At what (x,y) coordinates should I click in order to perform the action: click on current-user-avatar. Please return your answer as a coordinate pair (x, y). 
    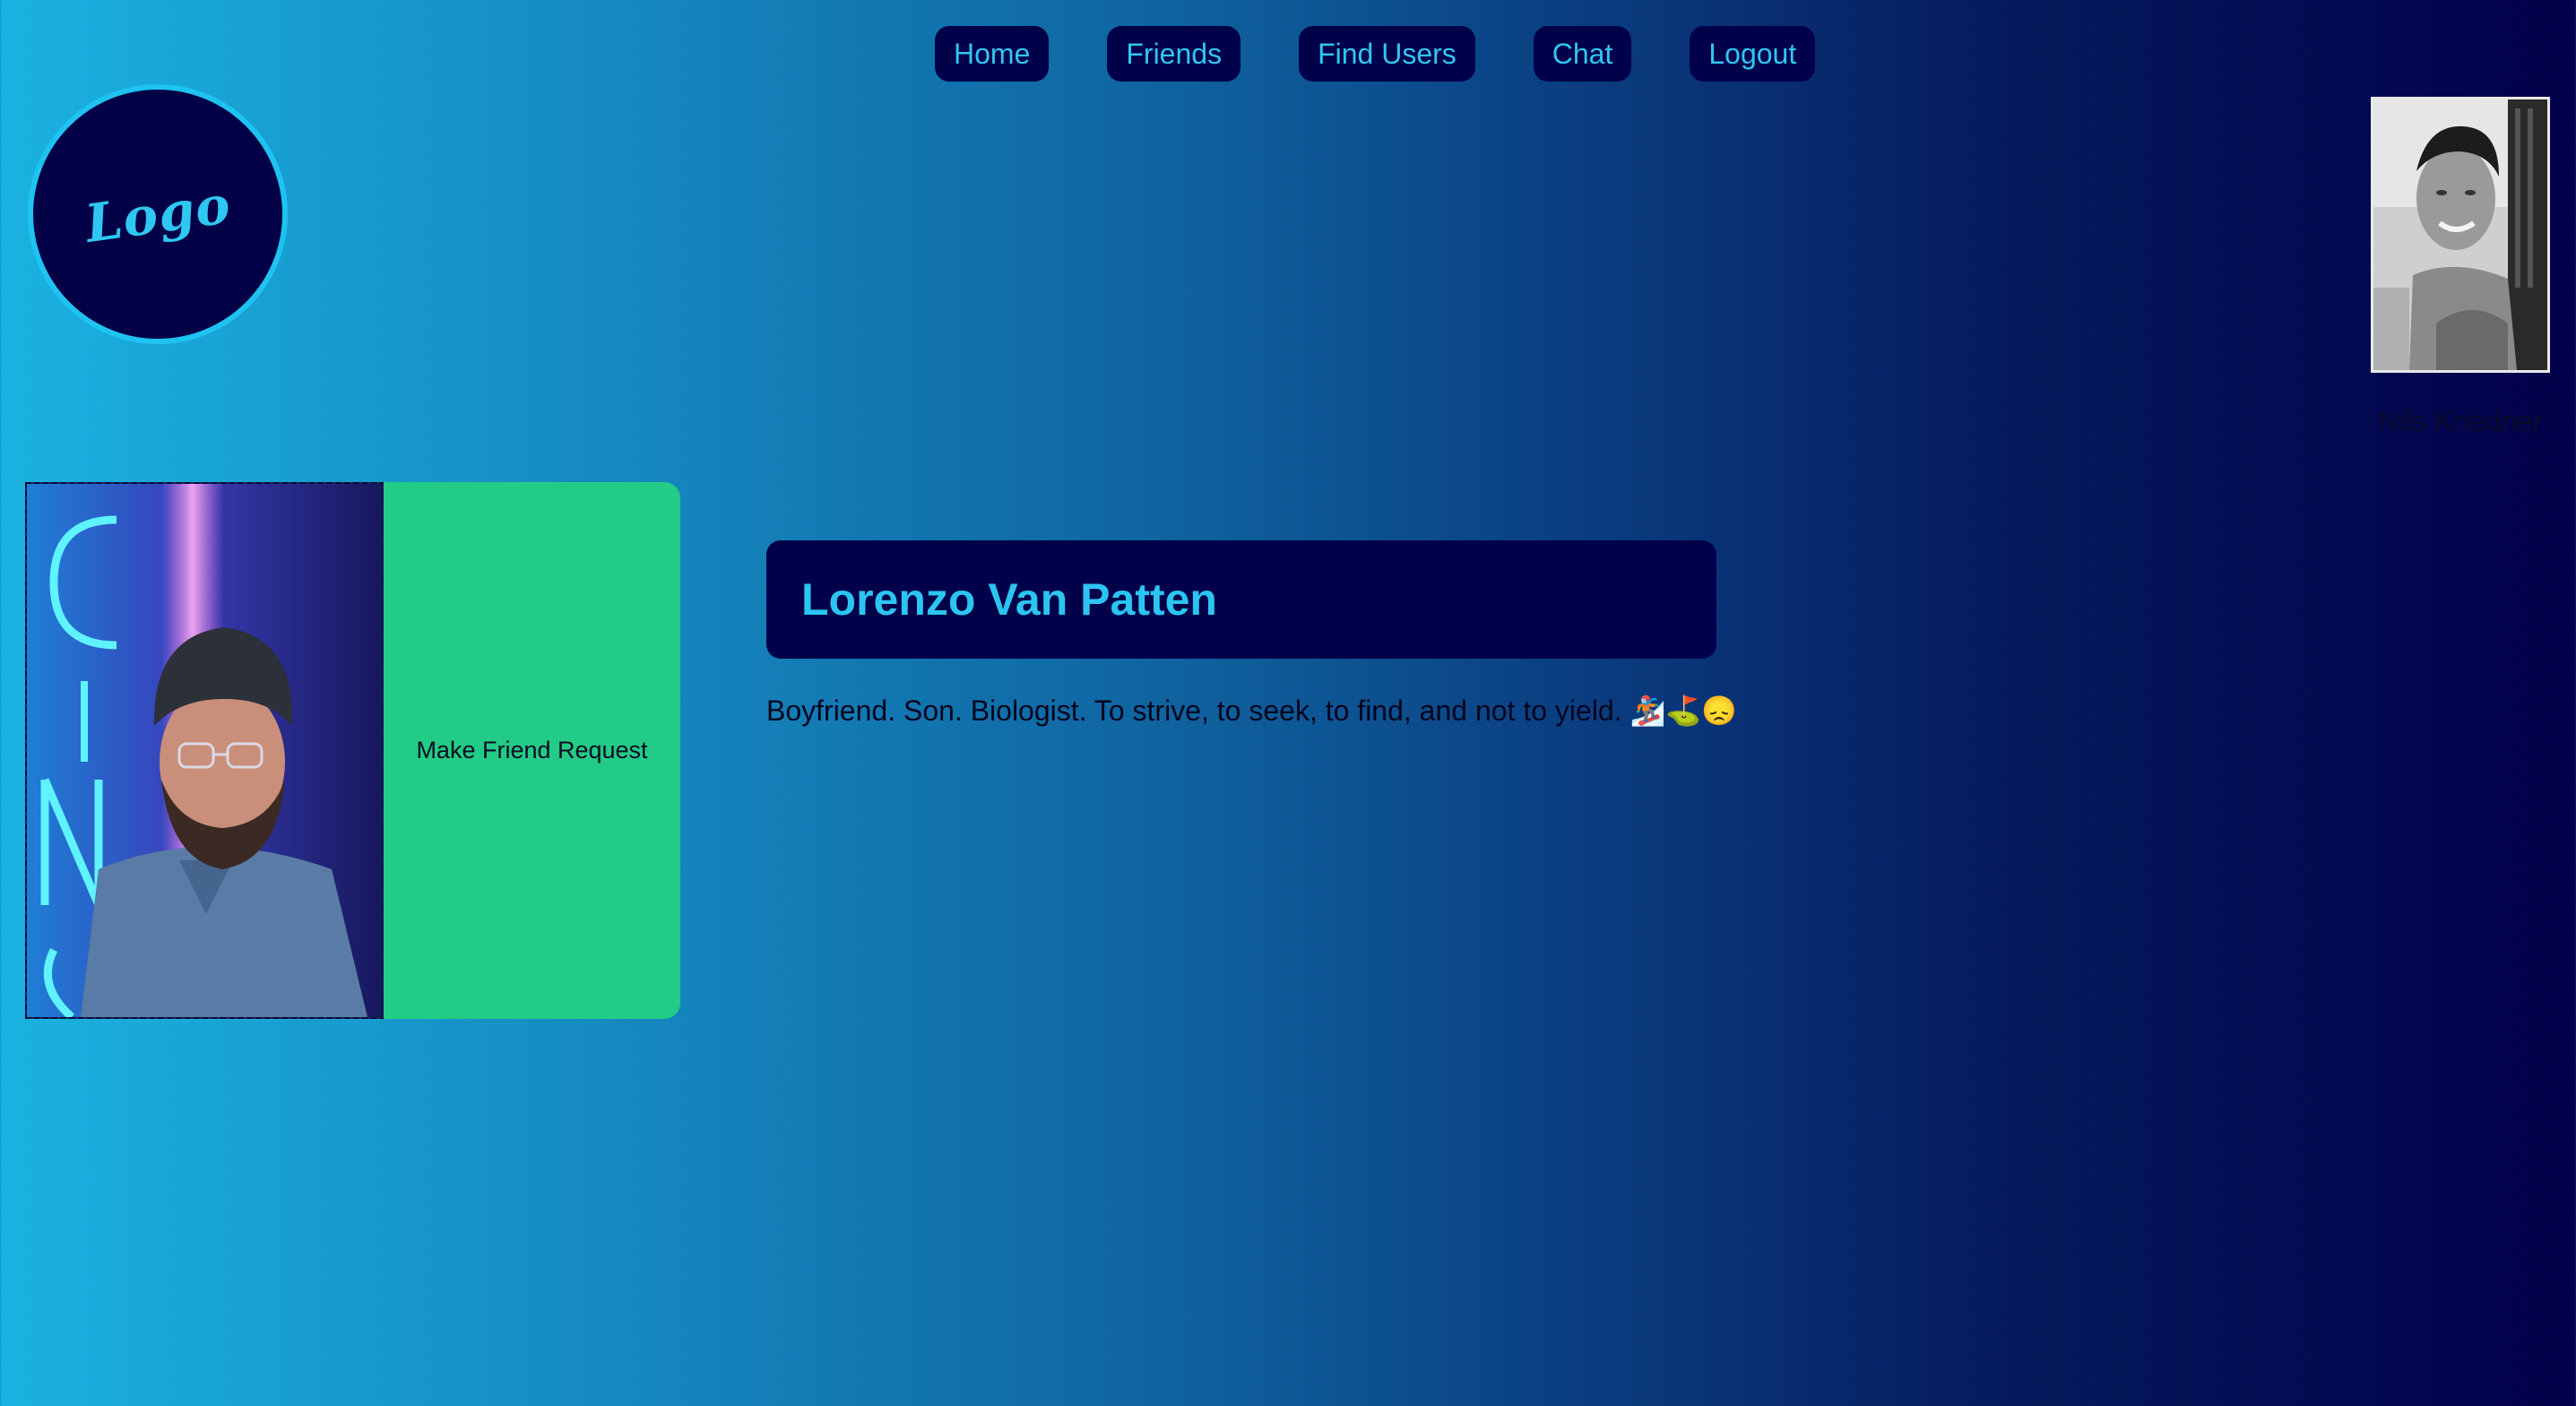
    Looking at the image, I should click on (2460, 235).